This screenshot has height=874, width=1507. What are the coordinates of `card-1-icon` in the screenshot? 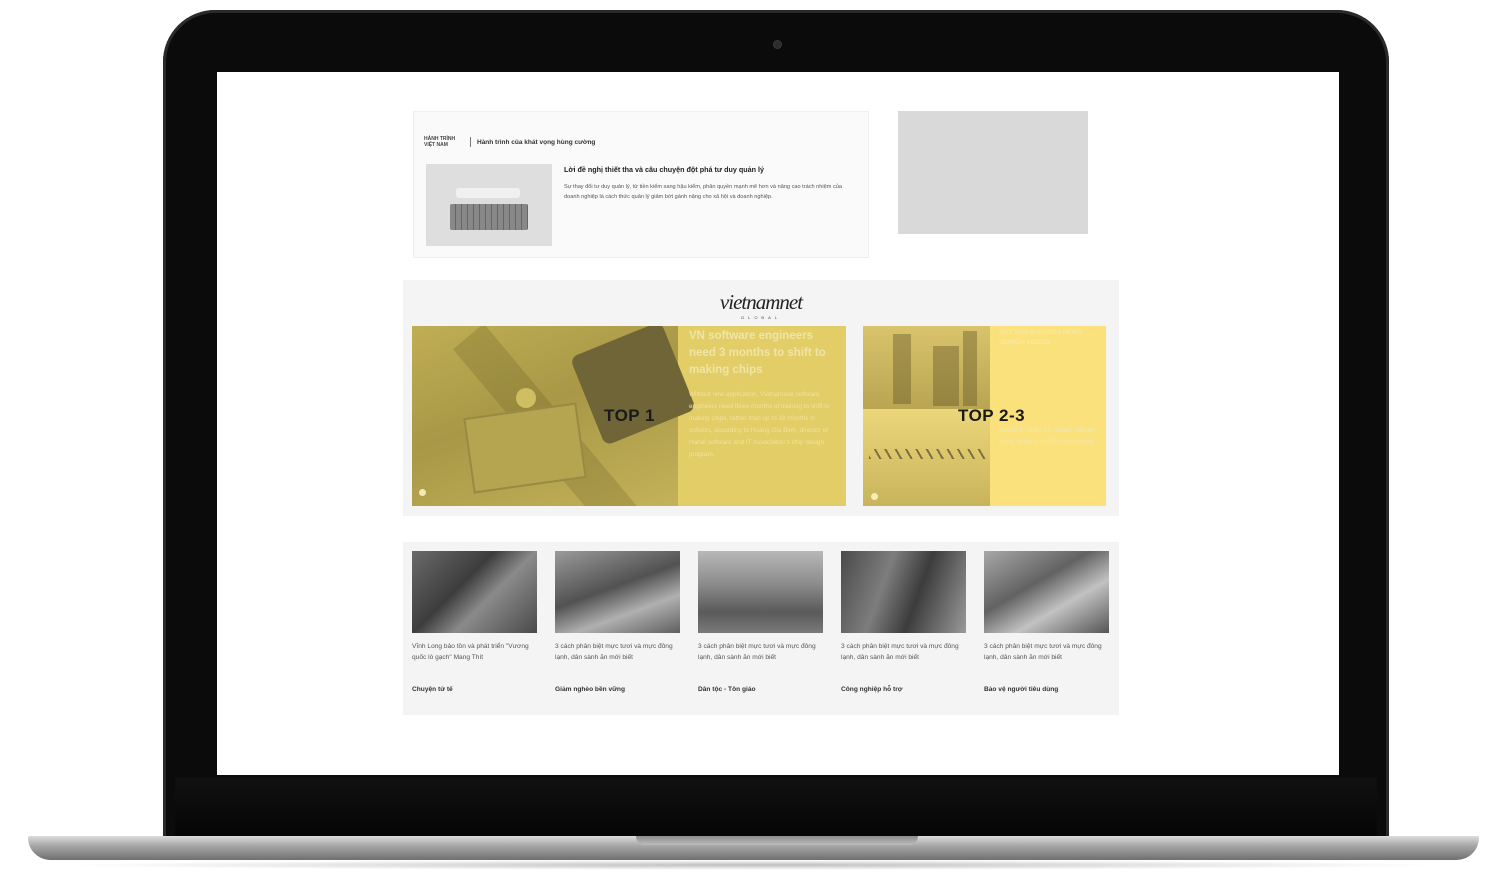 It's located at (422, 492).